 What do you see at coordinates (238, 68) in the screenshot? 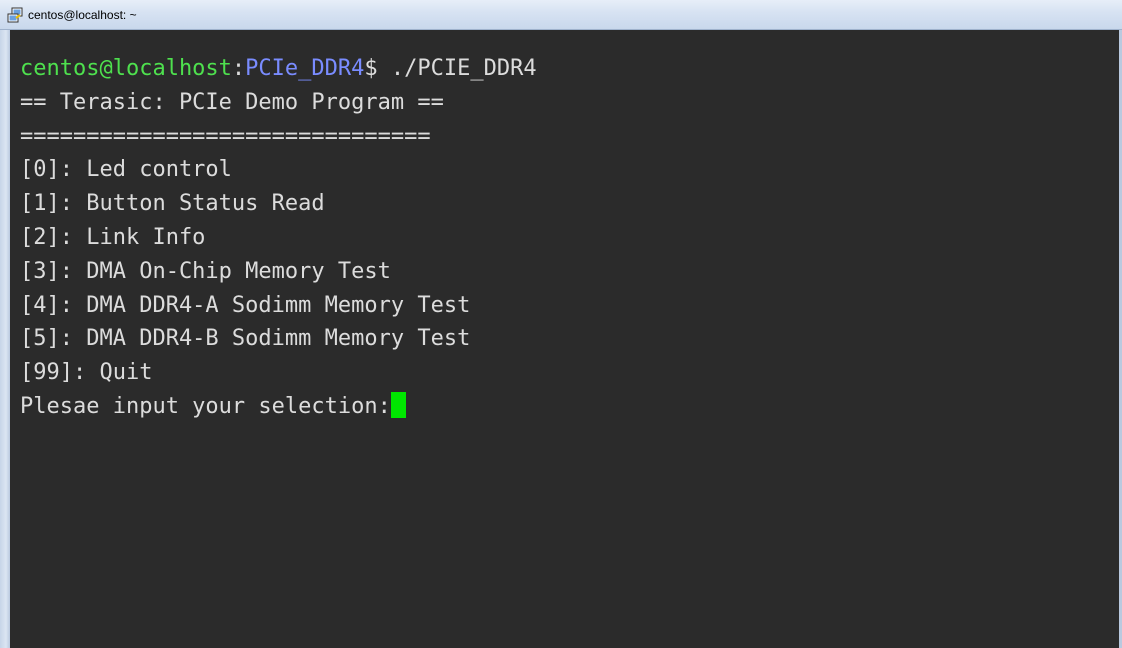
I see `prompt-colon: :` at bounding box center [238, 68].